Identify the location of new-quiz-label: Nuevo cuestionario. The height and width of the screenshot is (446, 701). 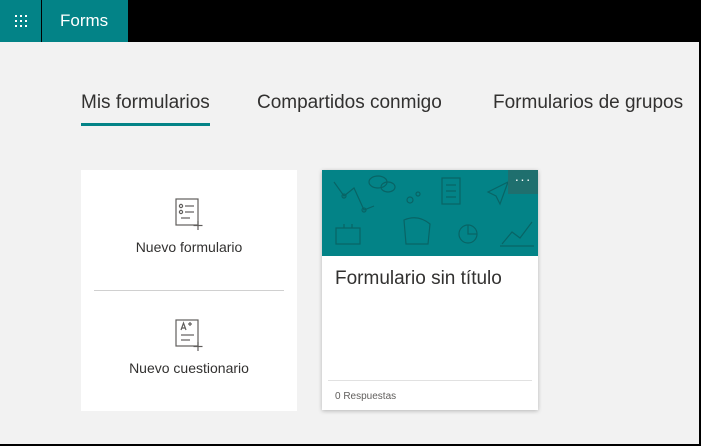
(189, 368).